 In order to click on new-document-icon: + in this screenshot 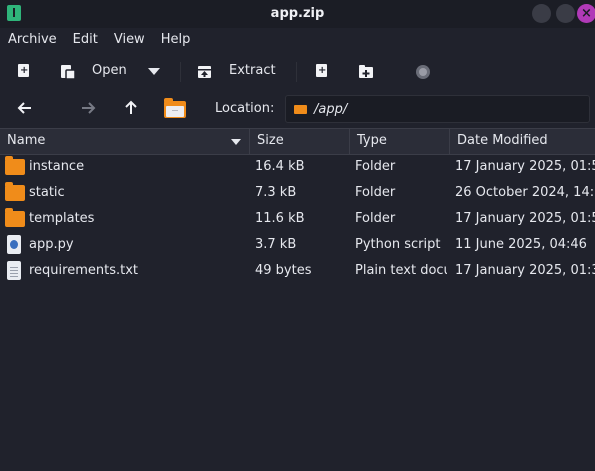, I will do `click(23, 70)`.